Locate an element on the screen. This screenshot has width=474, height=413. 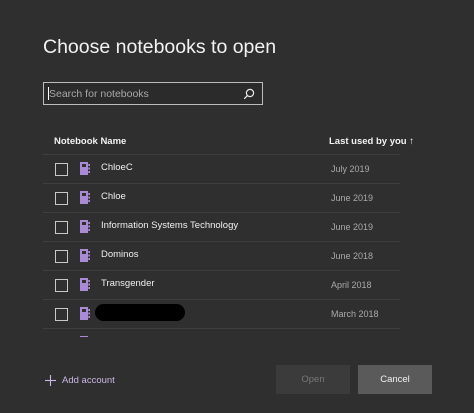
notebook-row: ChloeC July 2019 is located at coordinates (221, 168).